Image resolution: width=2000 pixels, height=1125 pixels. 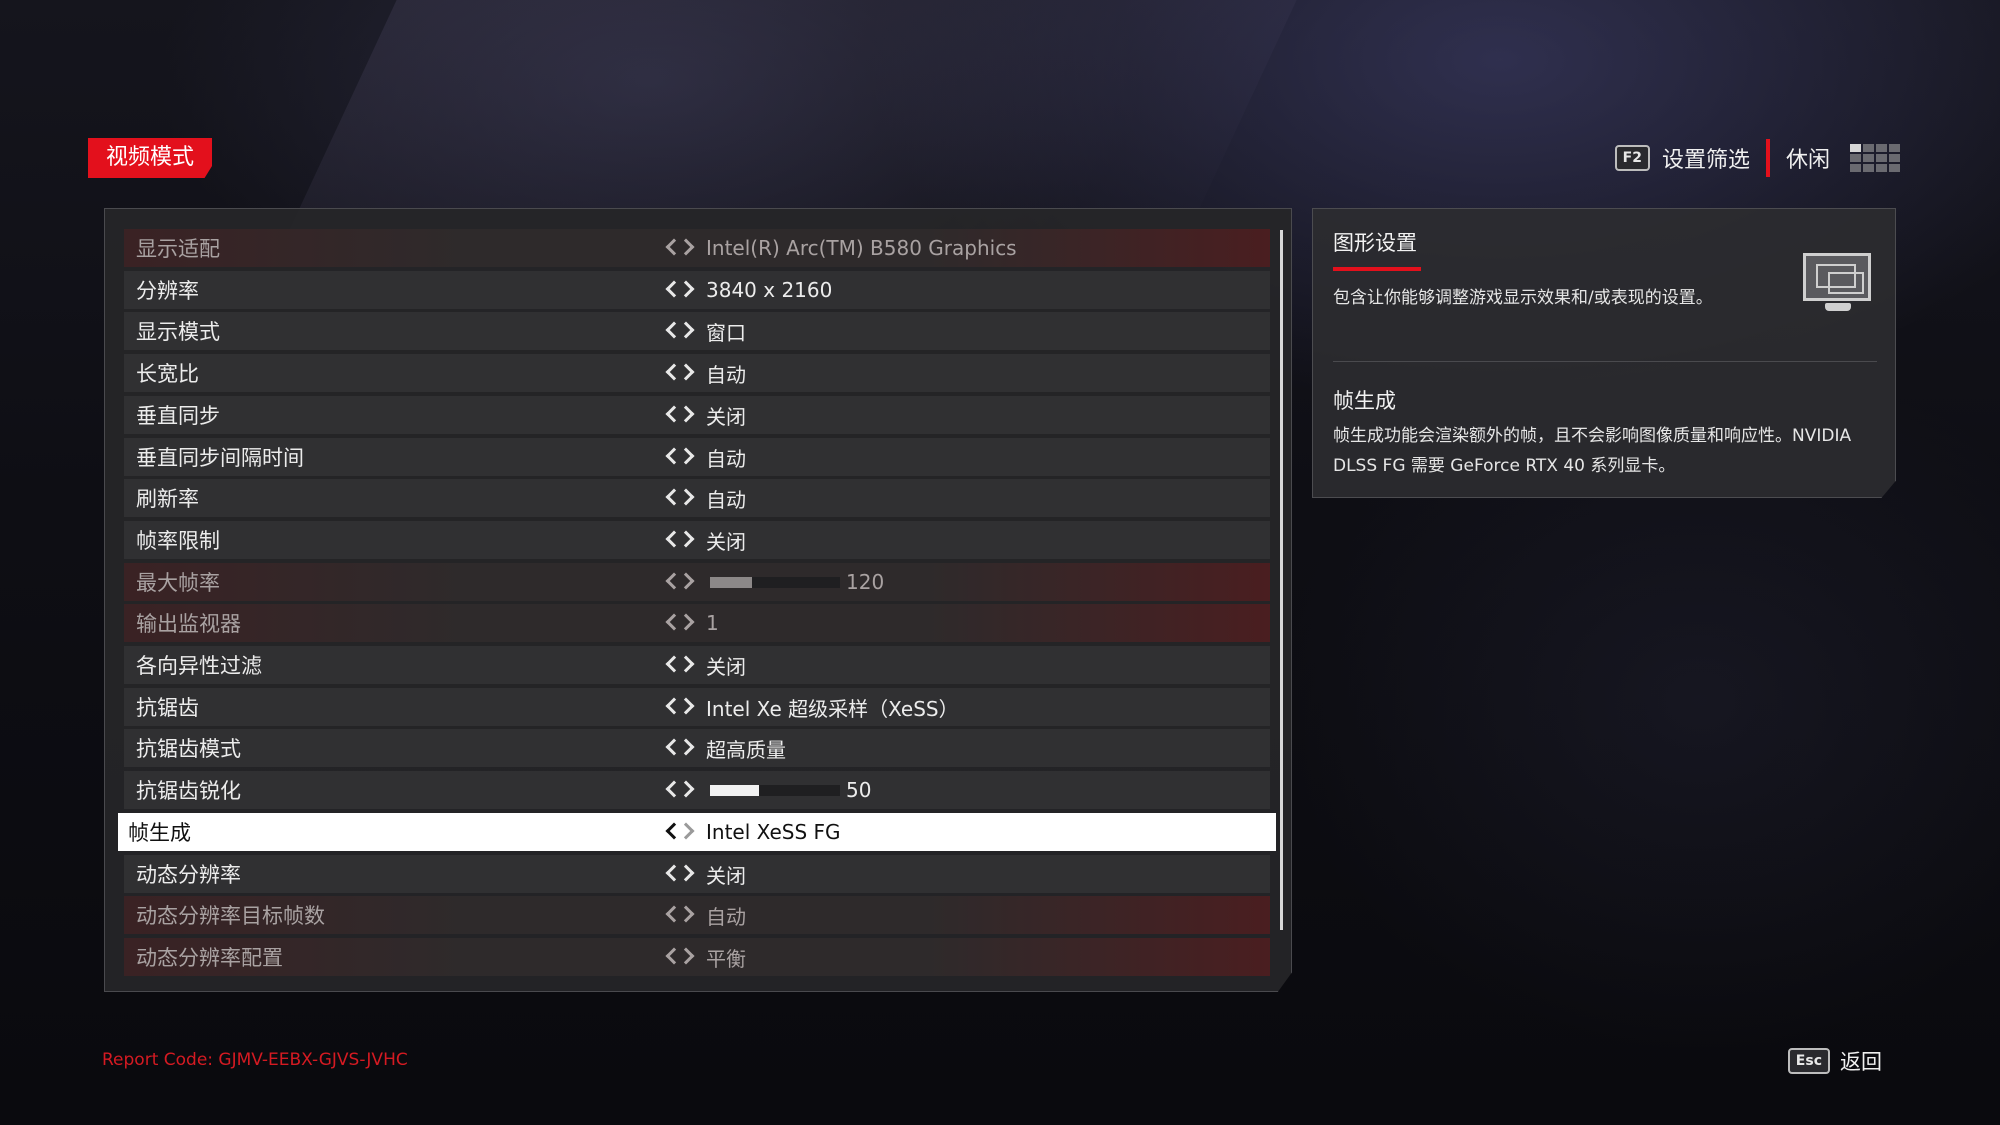 What do you see at coordinates (697, 748) in the screenshot?
I see `setting-row: 抗锯齿模式 超高质量` at bounding box center [697, 748].